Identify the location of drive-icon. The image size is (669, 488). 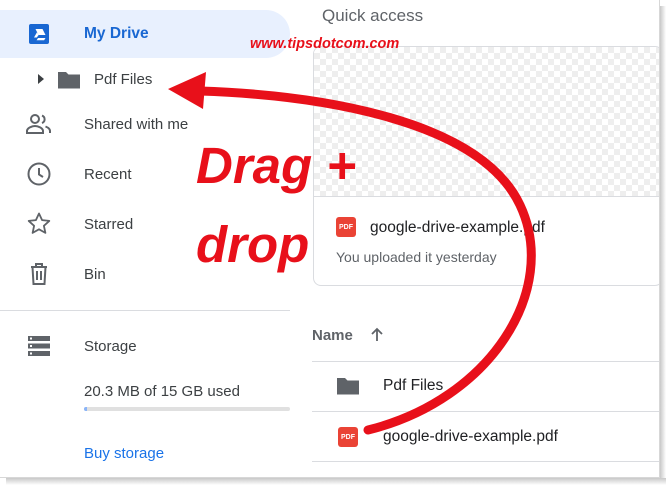
(39, 34).